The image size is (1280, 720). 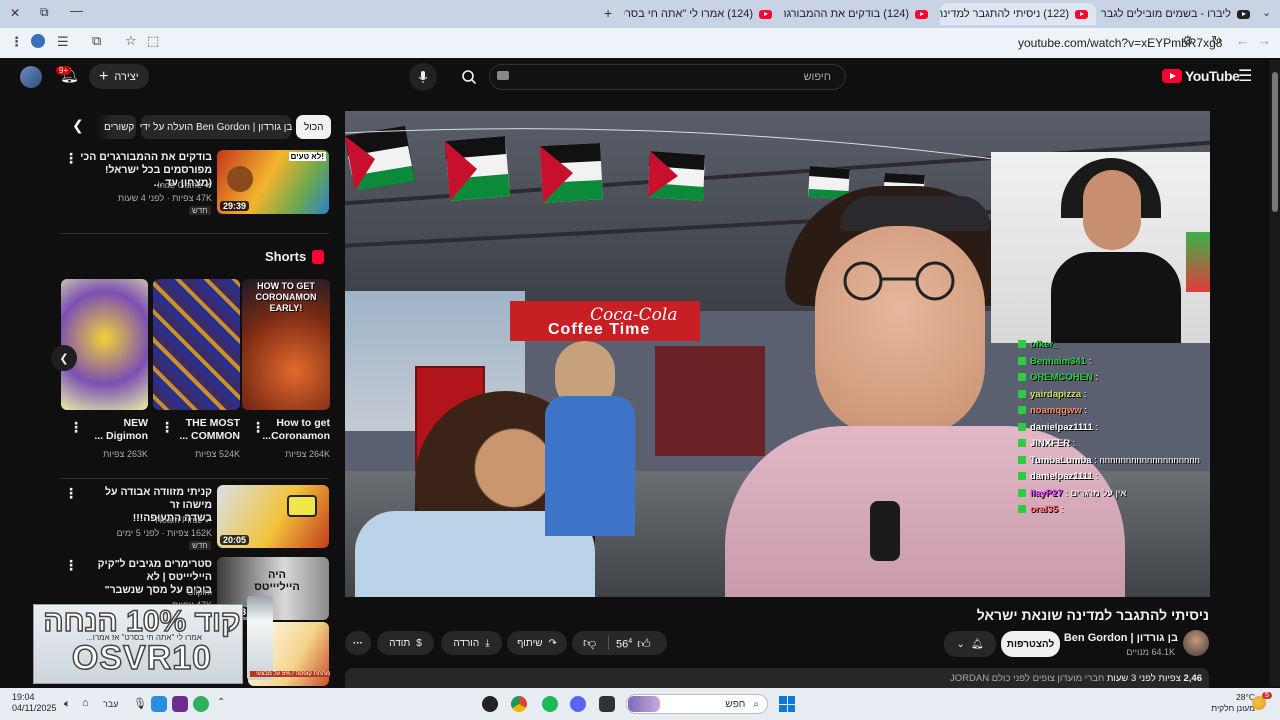 What do you see at coordinates (63, 42) in the screenshot?
I see `reading-list-icon: ☰` at bounding box center [63, 42].